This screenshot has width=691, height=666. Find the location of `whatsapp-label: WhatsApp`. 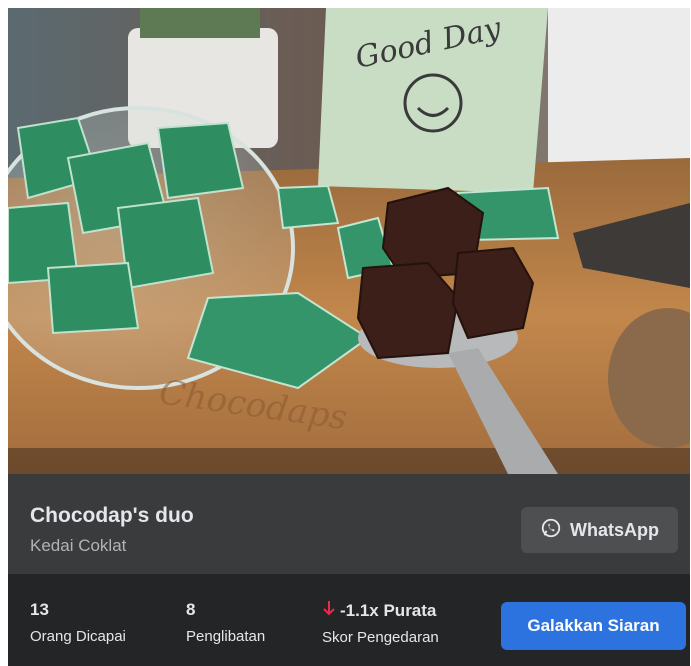

whatsapp-label: WhatsApp is located at coordinates (614, 529).